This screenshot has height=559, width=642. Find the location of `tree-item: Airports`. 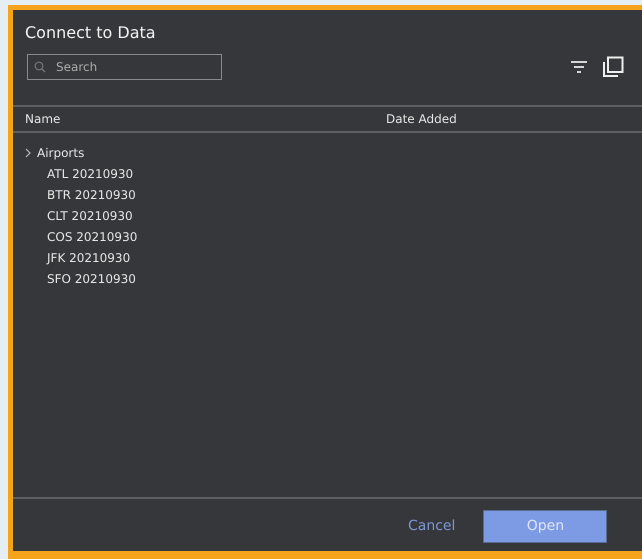

tree-item: Airports is located at coordinates (60, 153).